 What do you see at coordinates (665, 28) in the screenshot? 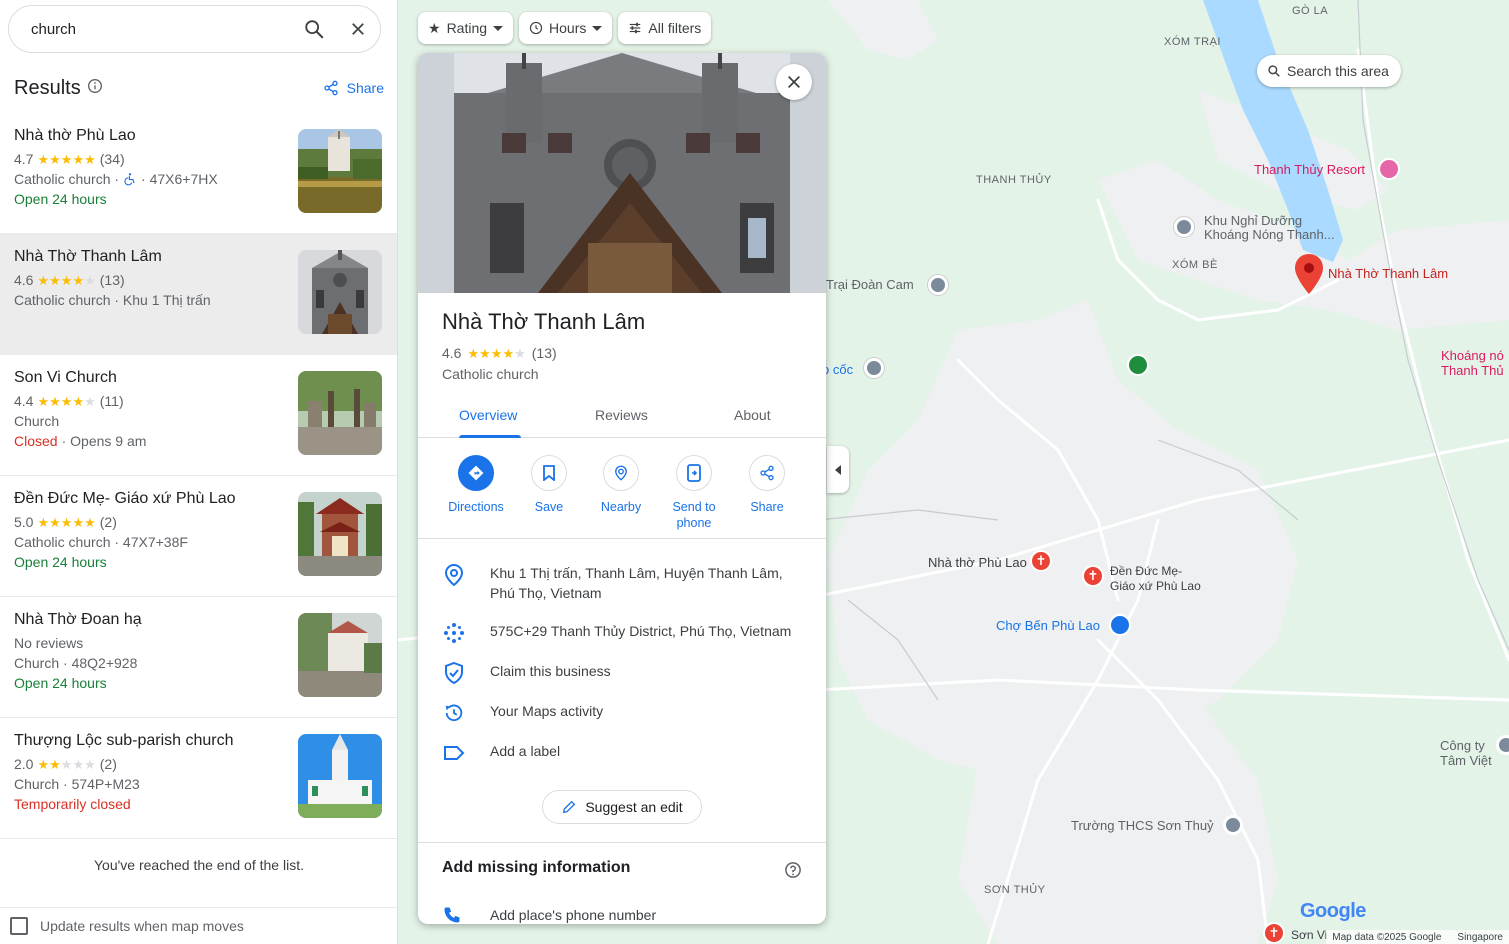
I see `all-filters-button: All filters` at bounding box center [665, 28].